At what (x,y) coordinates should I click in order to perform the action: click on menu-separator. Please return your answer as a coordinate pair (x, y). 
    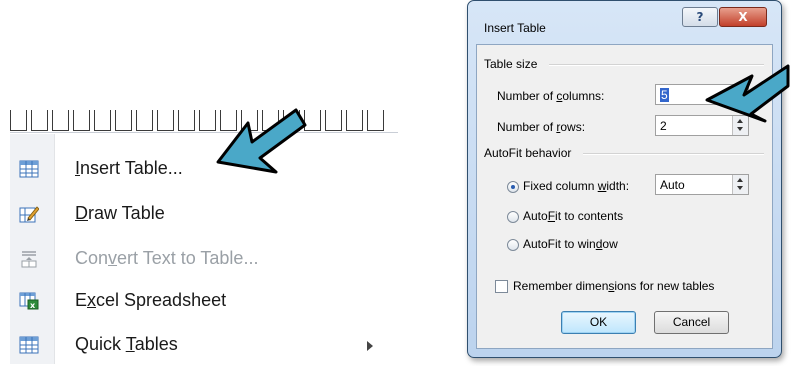
    Looking at the image, I should click on (204, 132).